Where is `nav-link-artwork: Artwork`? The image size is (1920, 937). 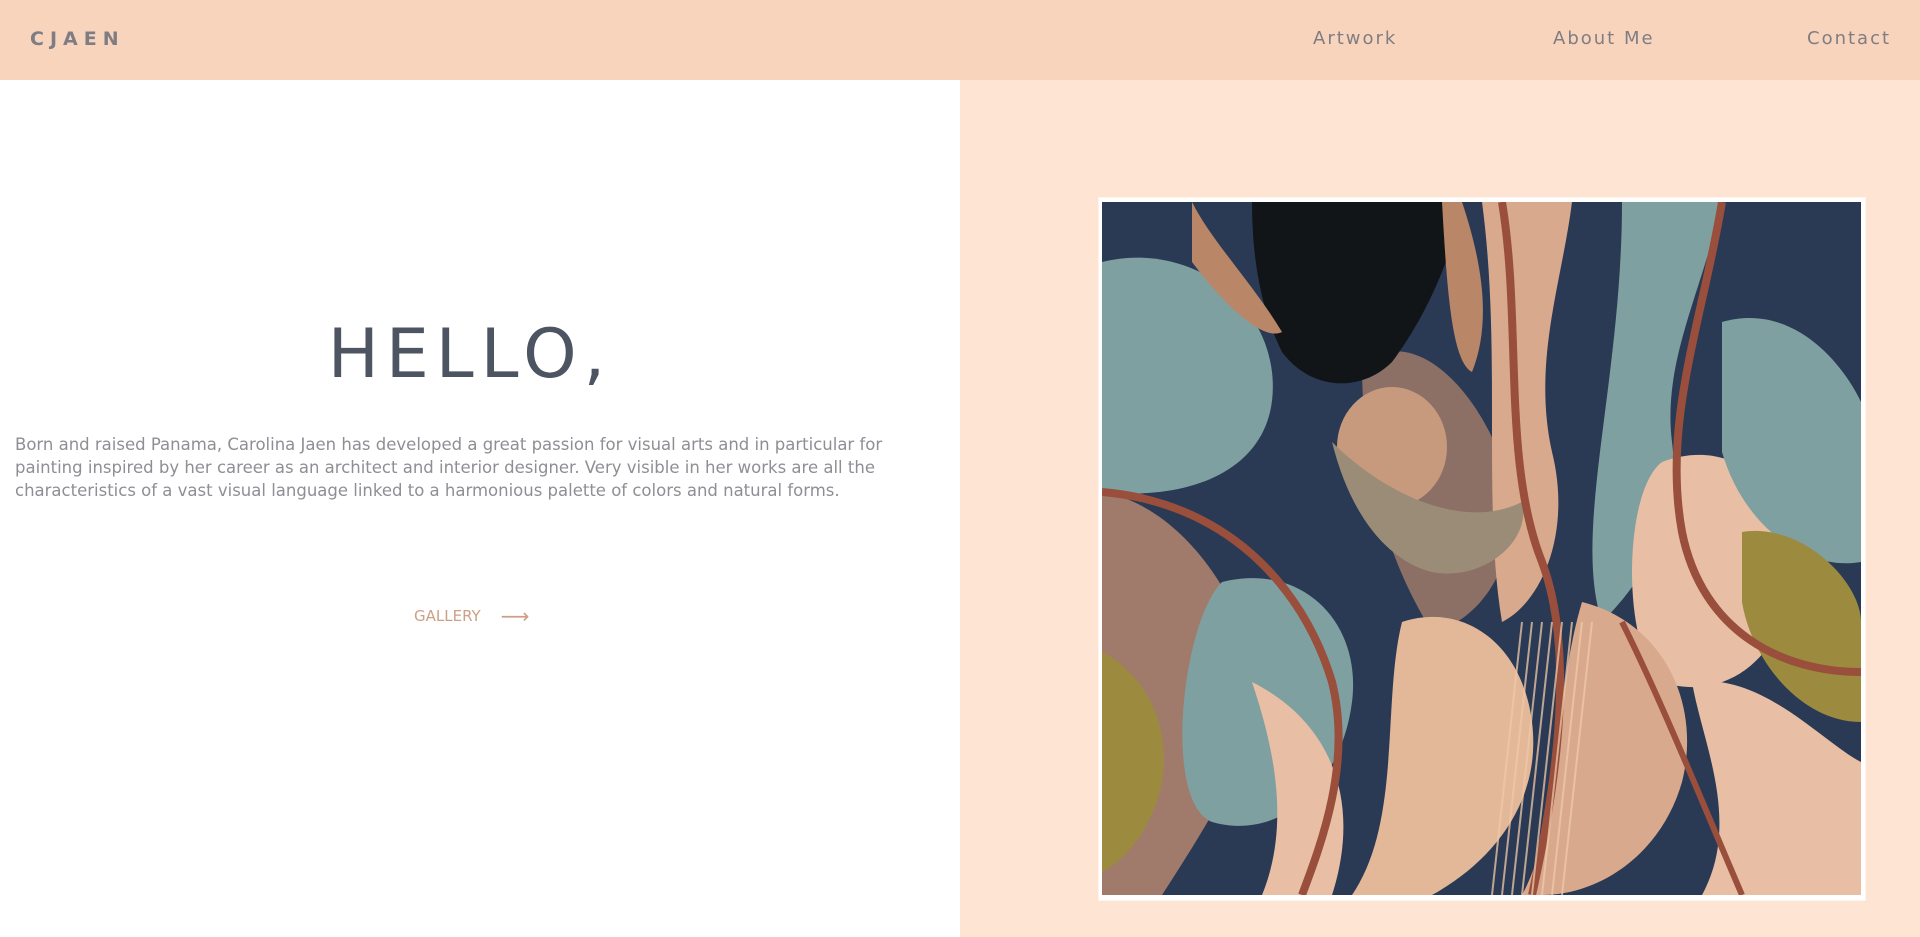
nav-link-artwork: Artwork is located at coordinates (1355, 38).